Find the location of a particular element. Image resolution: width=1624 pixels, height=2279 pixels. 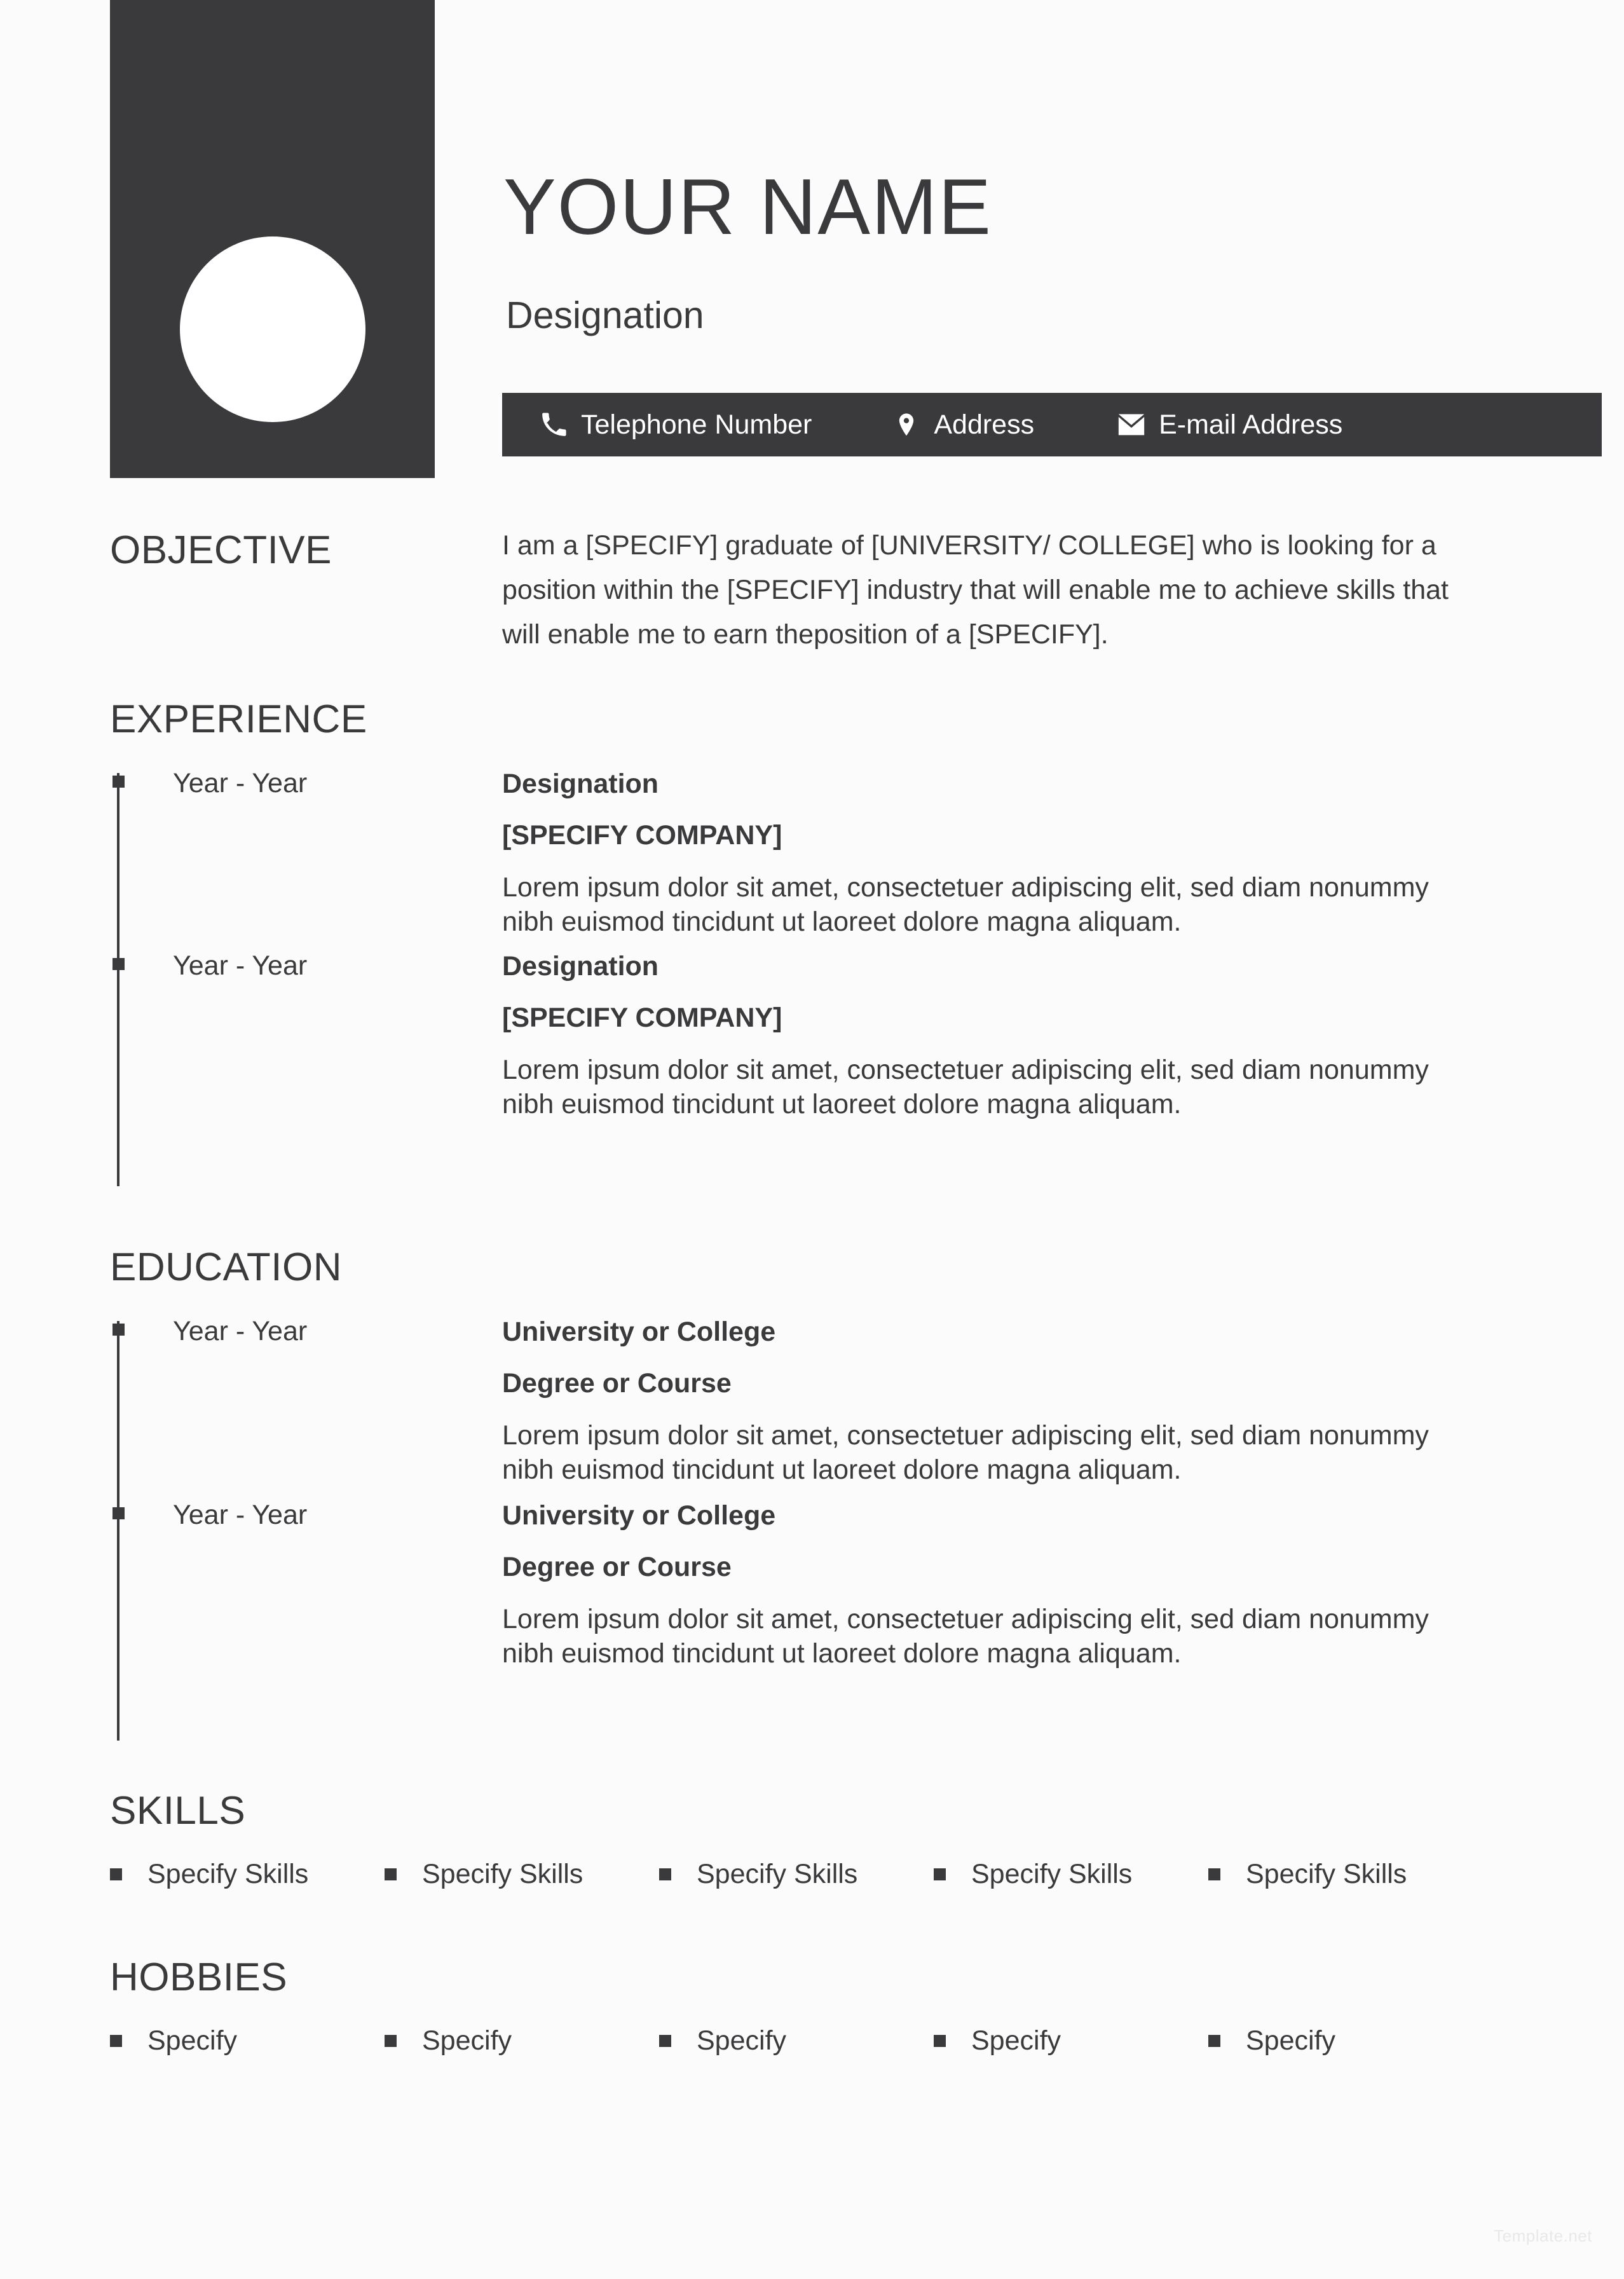

phone-icon is located at coordinates (554, 424).